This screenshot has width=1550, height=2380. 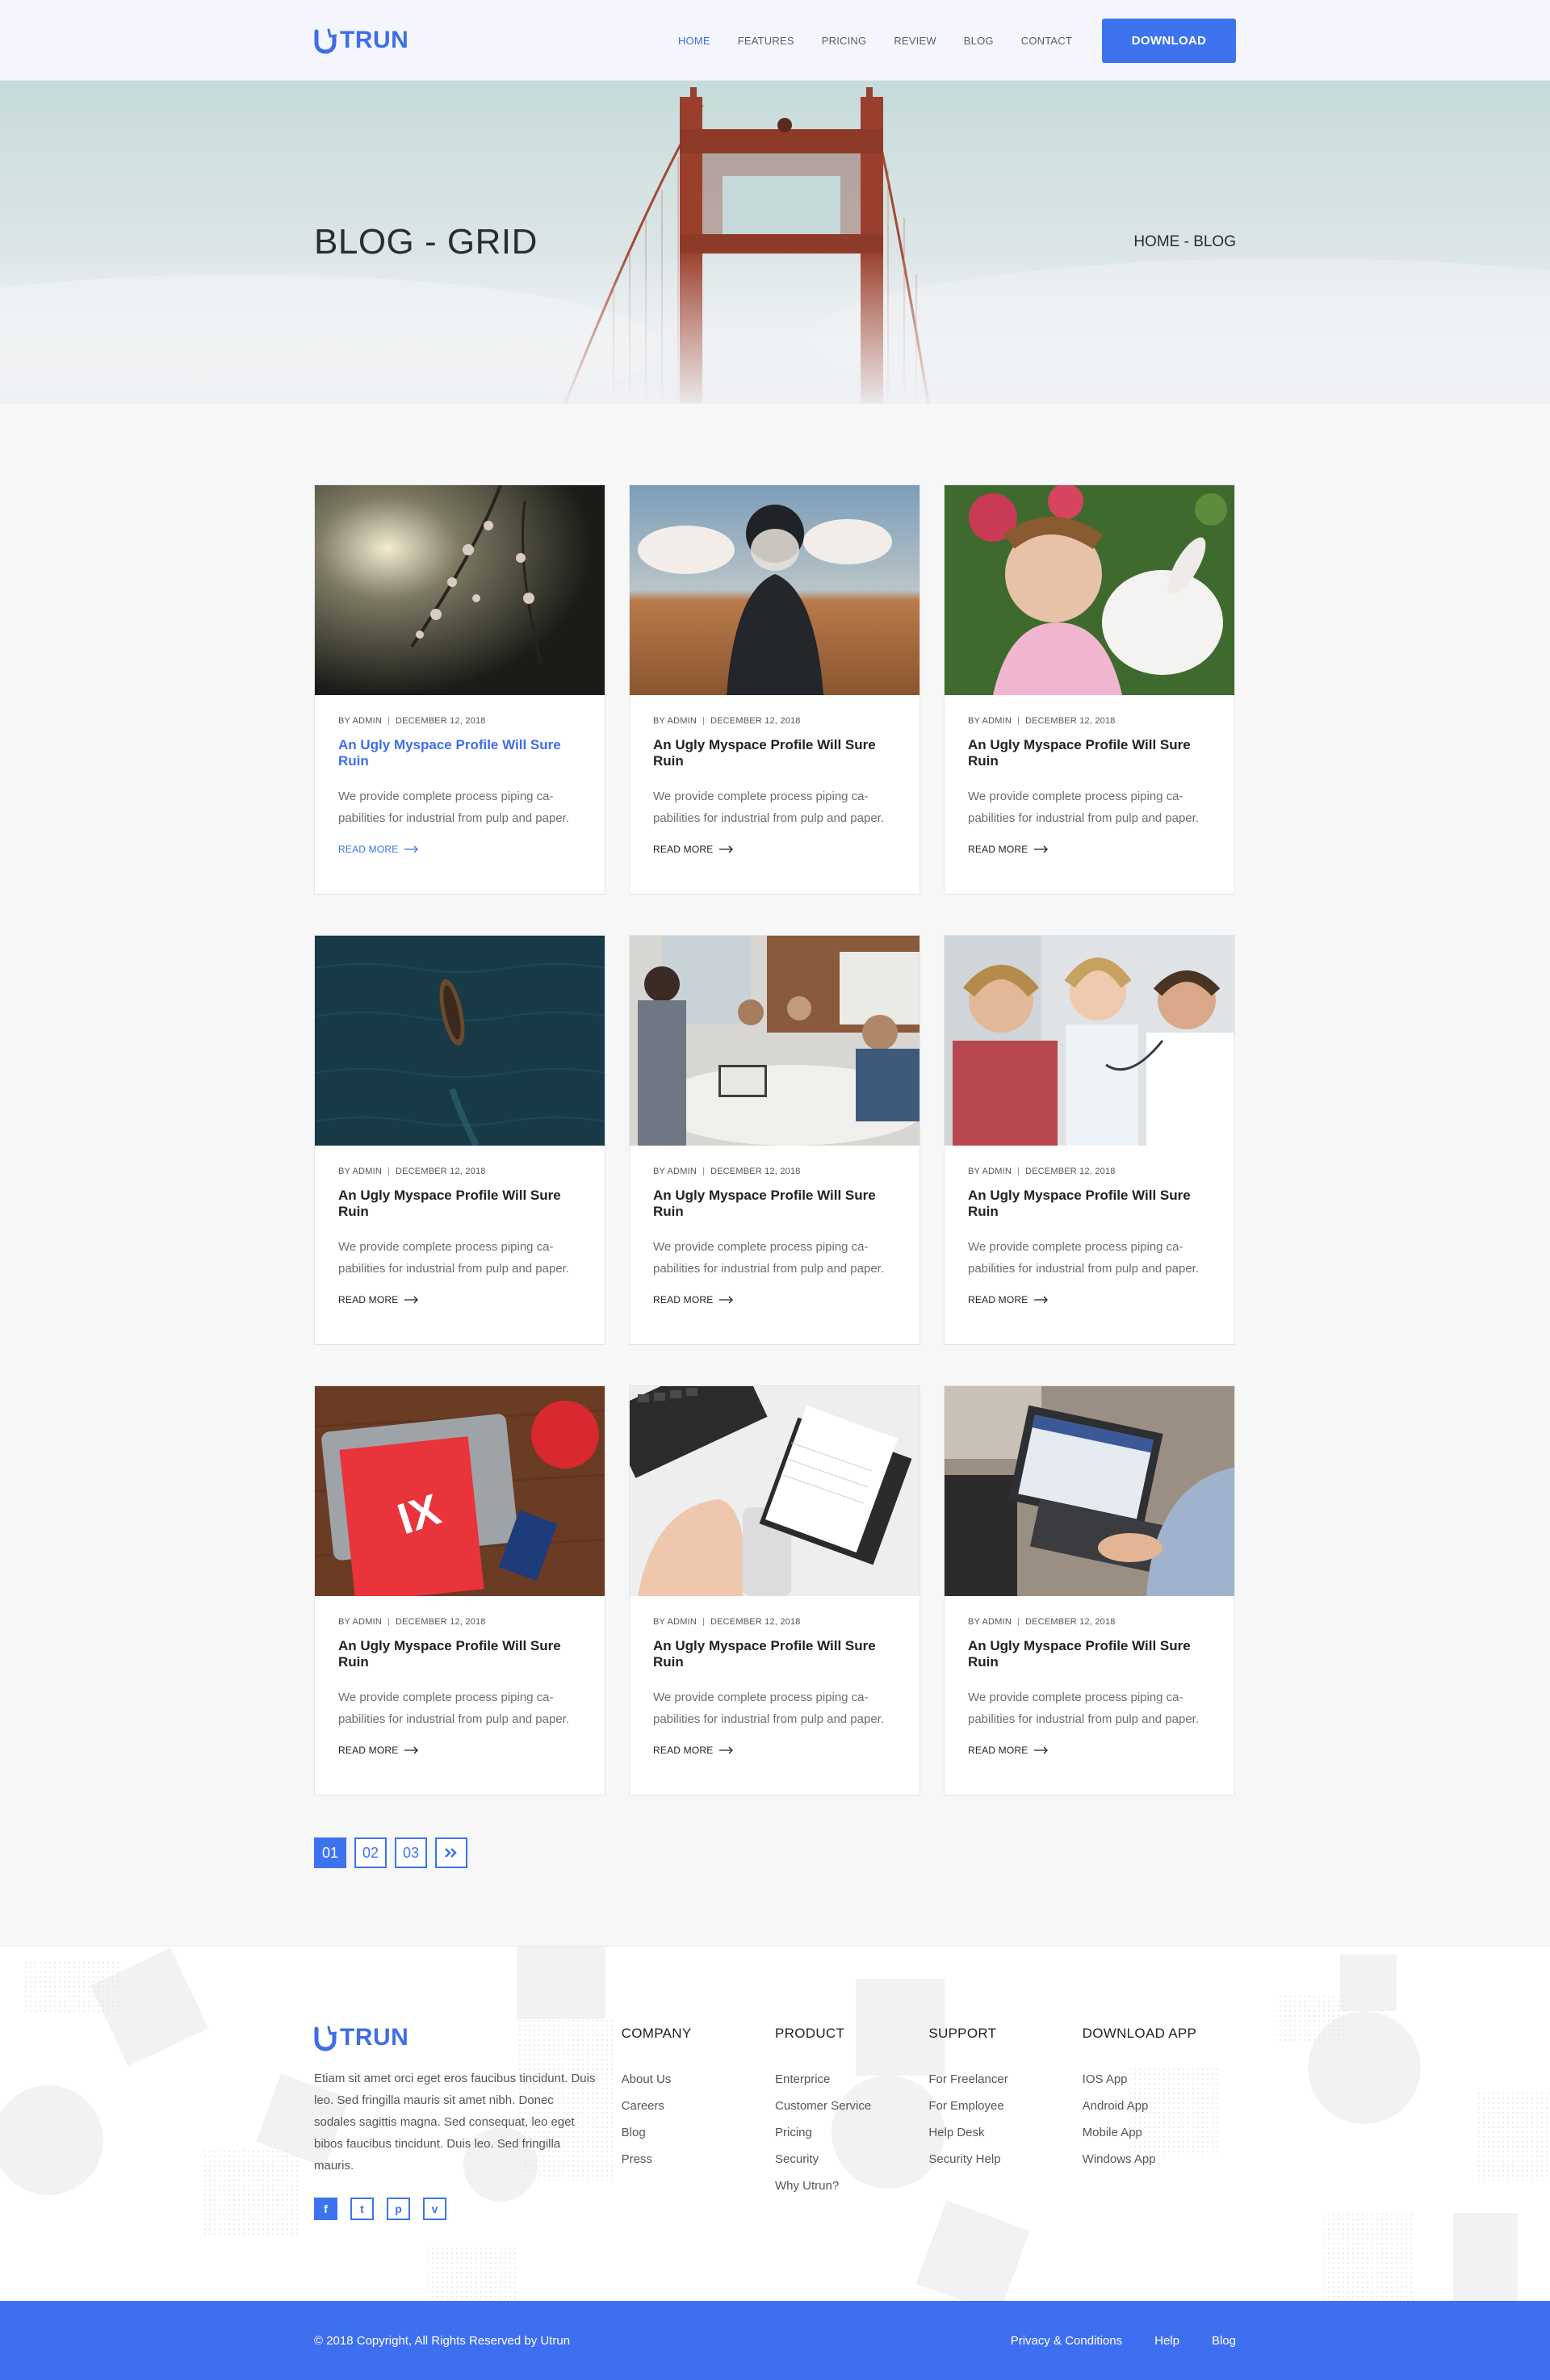 I want to click on brand-logo-icon, so click(x=325, y=2038).